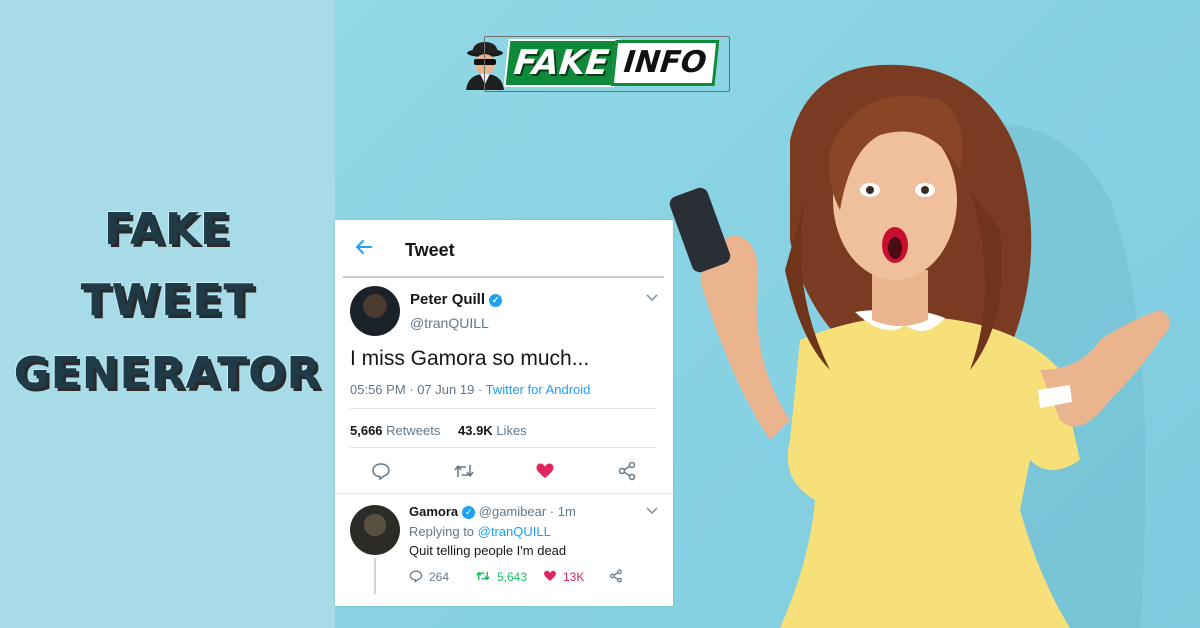 Image resolution: width=1200 pixels, height=628 pixels. I want to click on author-name: Peter Quill, so click(447, 299).